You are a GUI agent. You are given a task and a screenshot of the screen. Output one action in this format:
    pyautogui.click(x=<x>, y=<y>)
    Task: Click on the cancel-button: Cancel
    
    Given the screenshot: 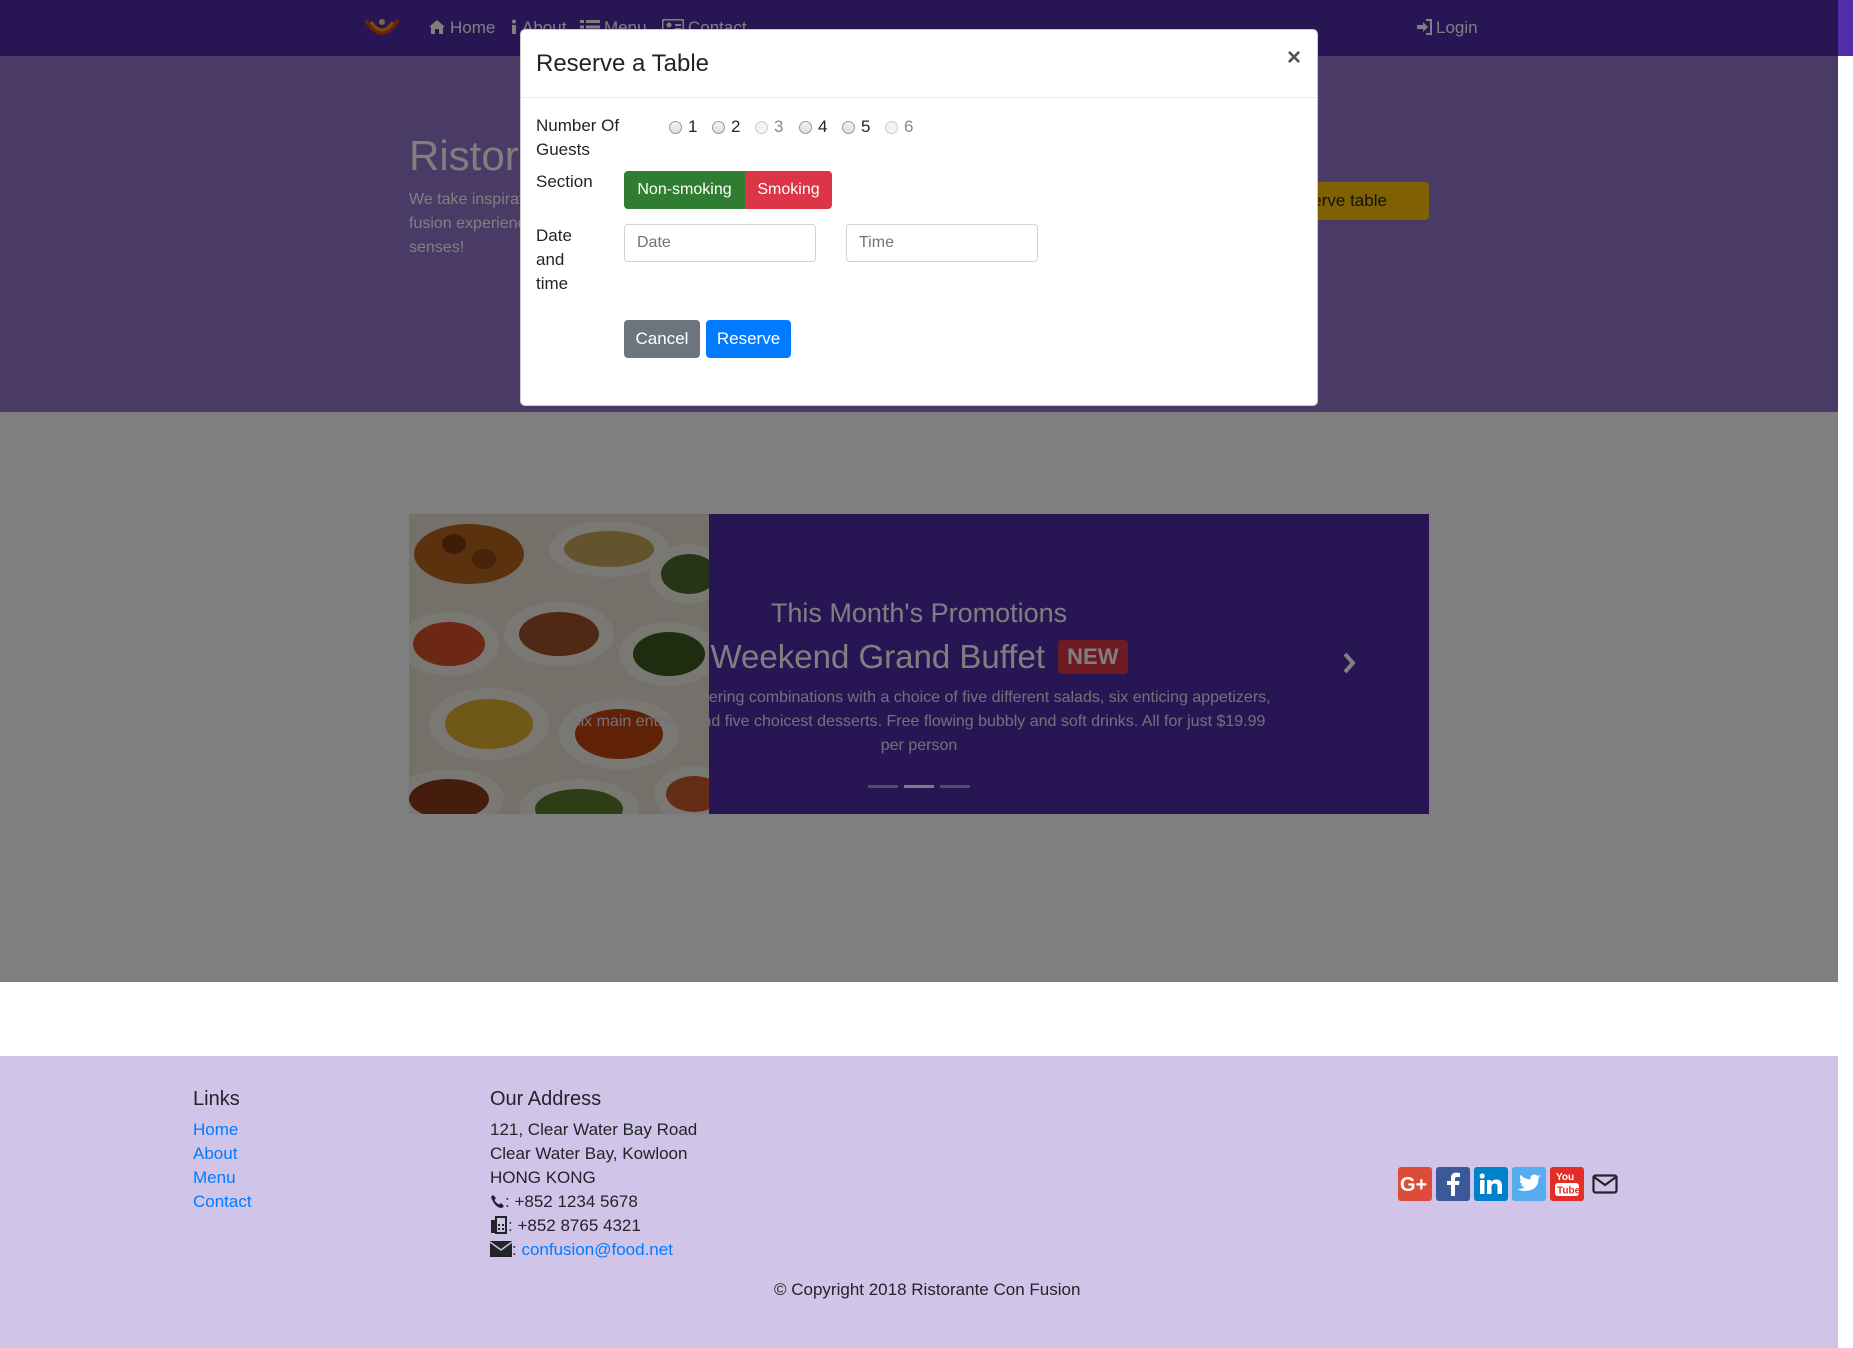 What is the action you would take?
    pyautogui.click(x=662, y=339)
    